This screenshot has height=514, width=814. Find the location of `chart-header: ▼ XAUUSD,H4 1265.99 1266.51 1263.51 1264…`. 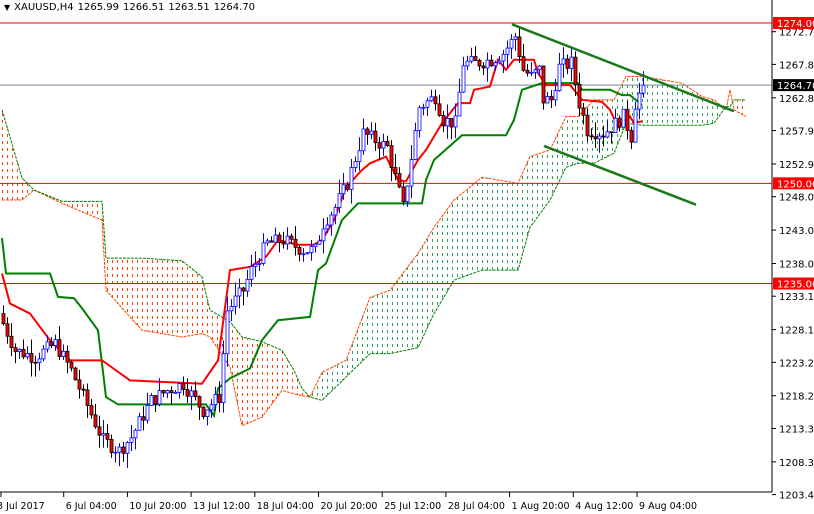

chart-header: ▼ XAUUSD,H4 1265.99 1266.51 1263.51 1264… is located at coordinates (130, 7).